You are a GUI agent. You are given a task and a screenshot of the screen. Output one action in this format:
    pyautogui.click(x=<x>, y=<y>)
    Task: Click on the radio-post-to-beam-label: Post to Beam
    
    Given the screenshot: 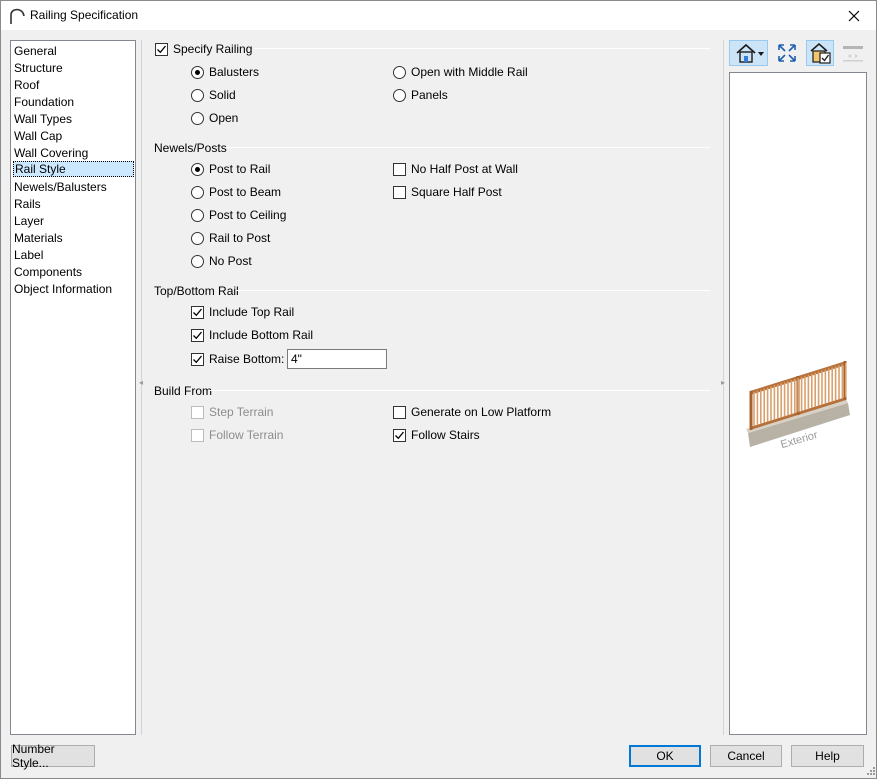 What is the action you would take?
    pyautogui.click(x=245, y=192)
    